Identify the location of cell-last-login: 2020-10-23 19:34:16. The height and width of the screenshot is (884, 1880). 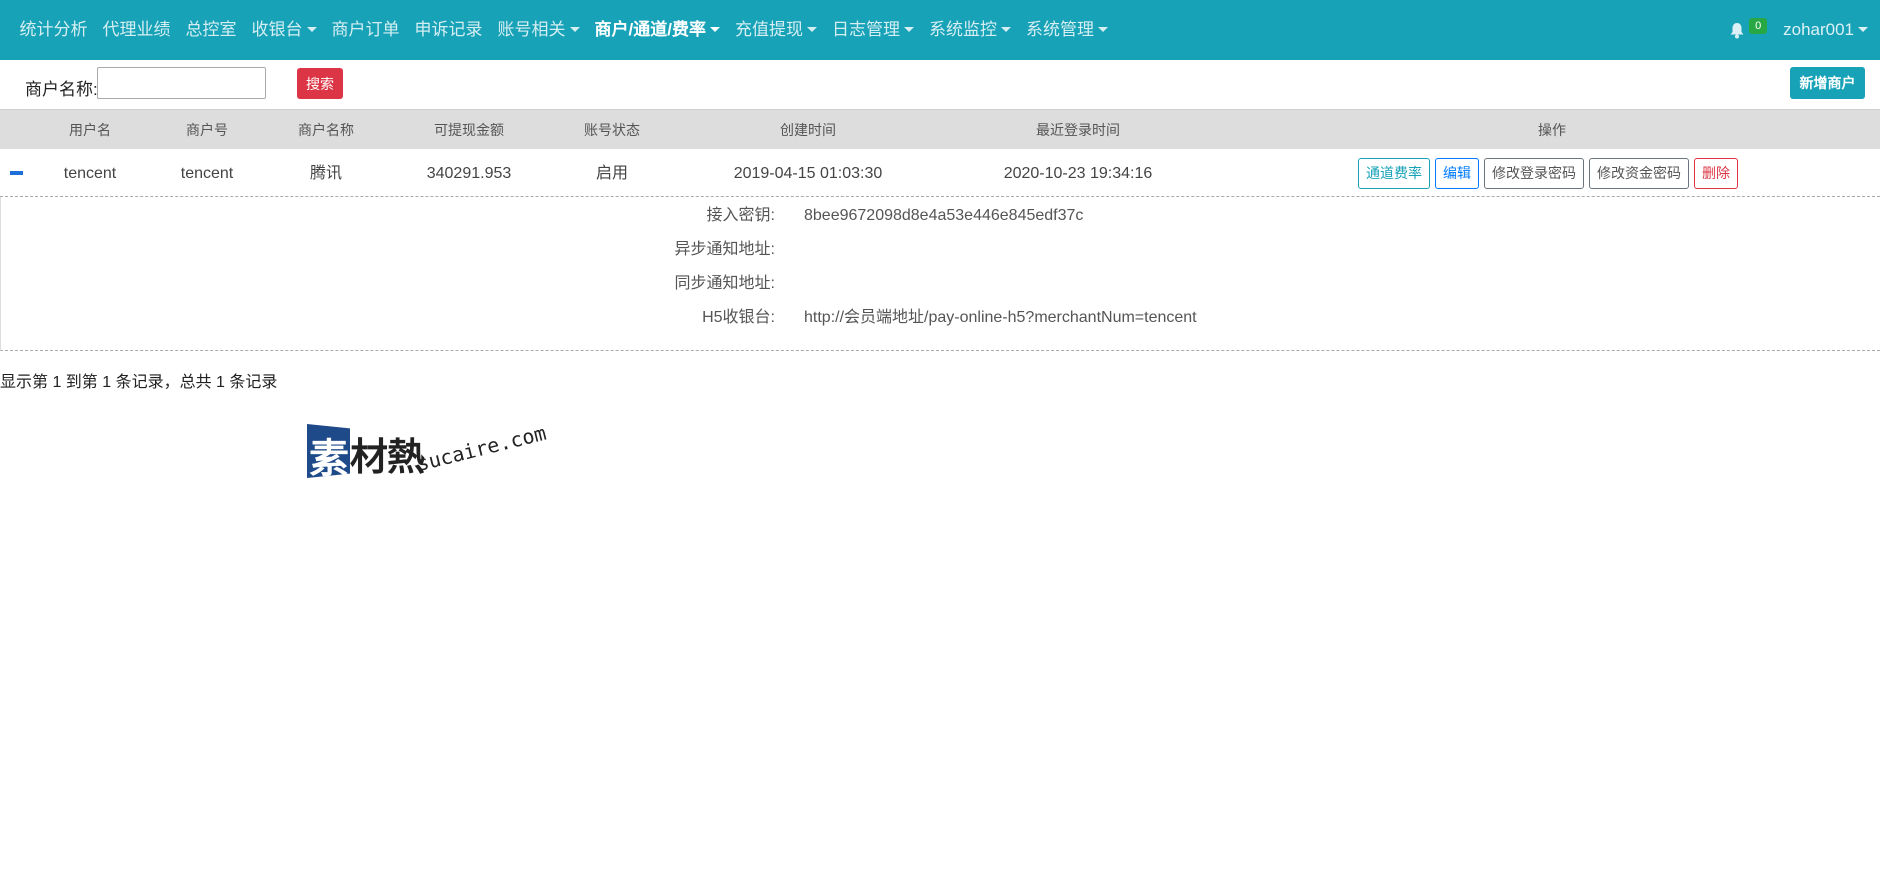
(1078, 173).